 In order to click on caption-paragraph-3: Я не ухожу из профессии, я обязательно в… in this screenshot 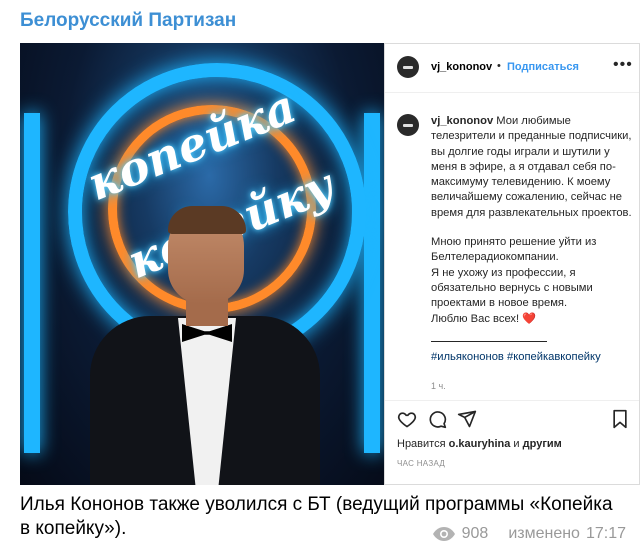, I will do `click(512, 288)`.